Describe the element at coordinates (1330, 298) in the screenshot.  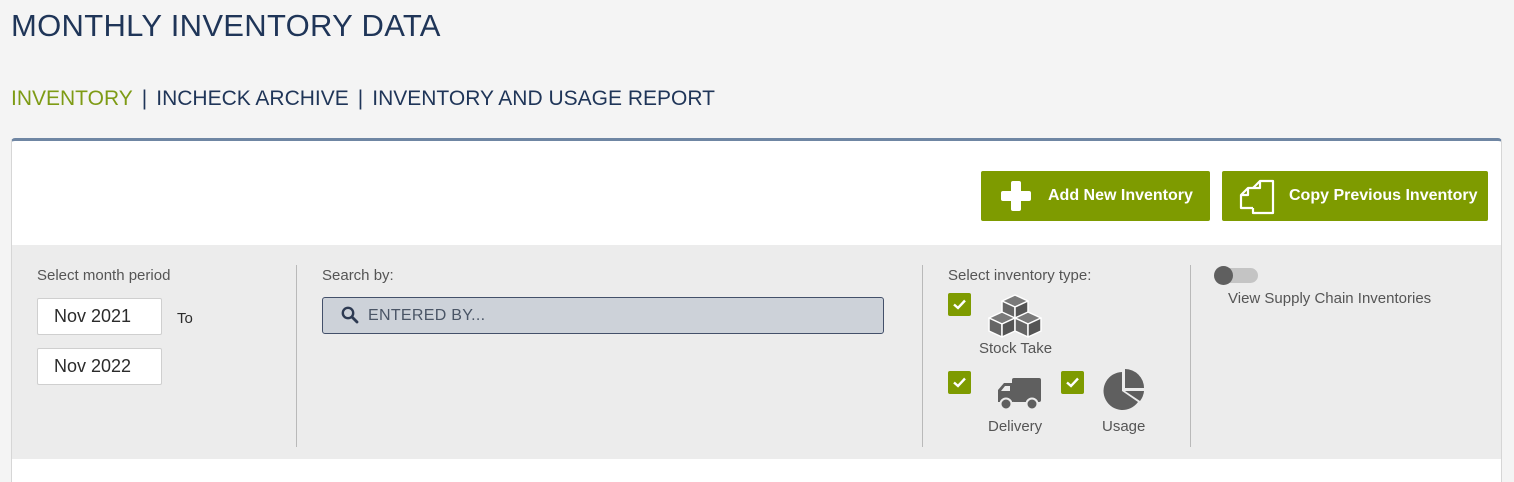
I see `supply-chain-label: View Supply Chain Inventories` at that location.